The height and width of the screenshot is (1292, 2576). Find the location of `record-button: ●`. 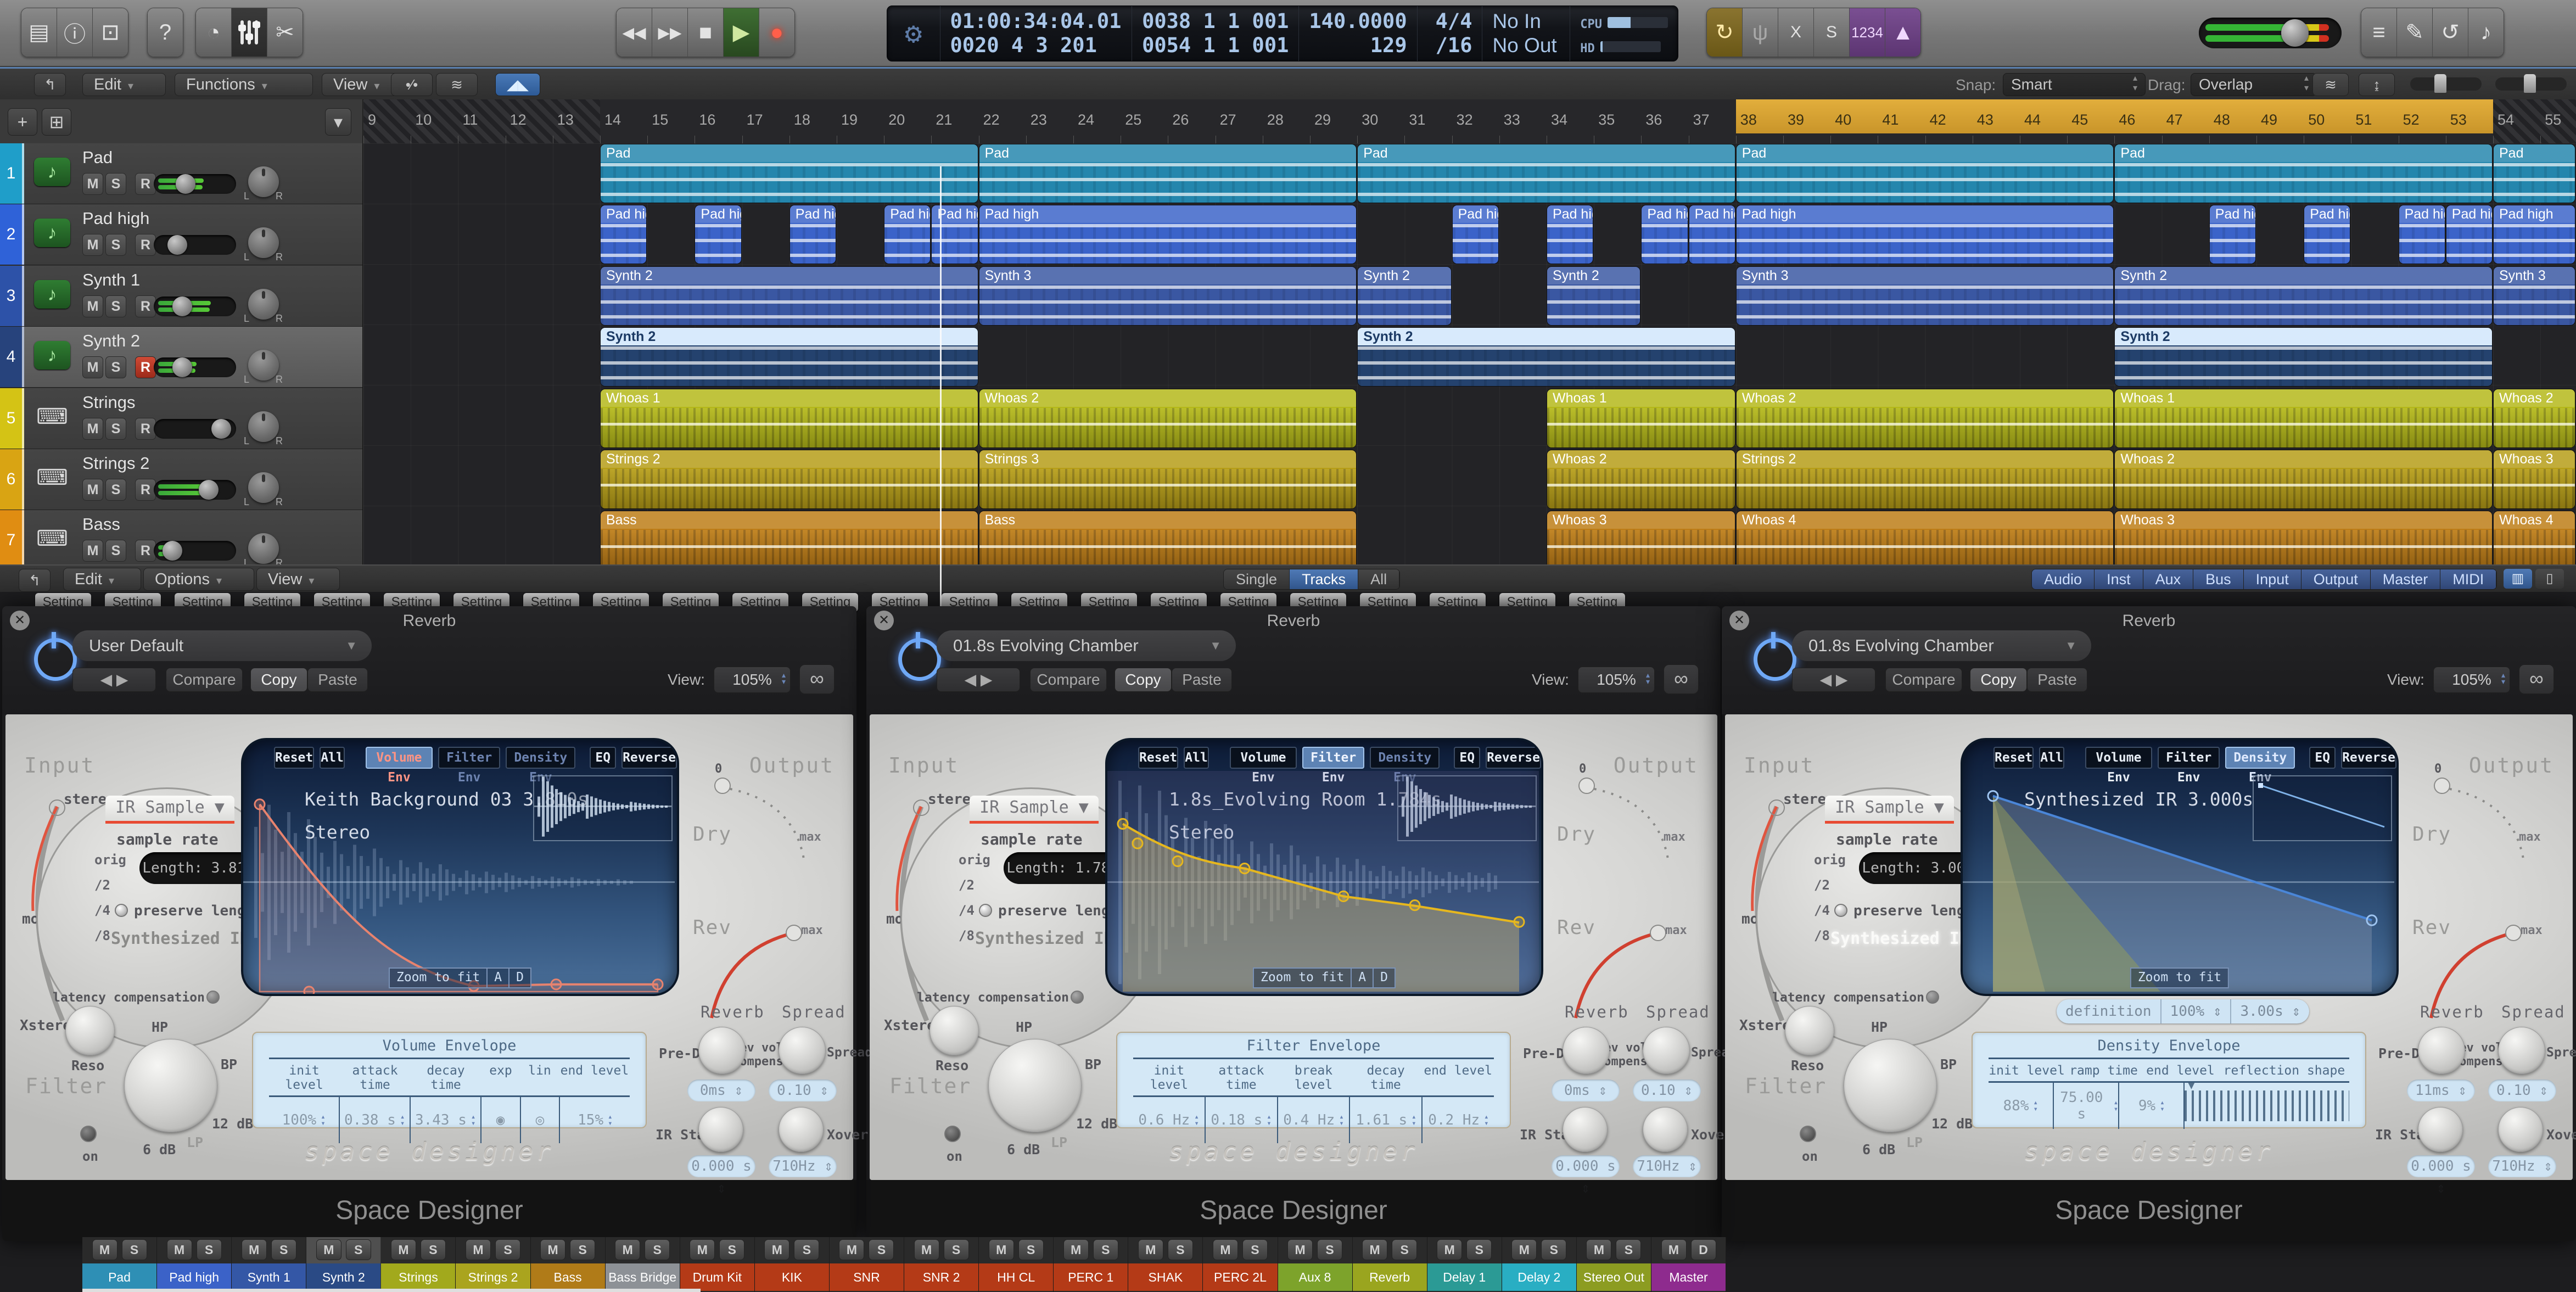

record-button: ● is located at coordinates (777, 32).